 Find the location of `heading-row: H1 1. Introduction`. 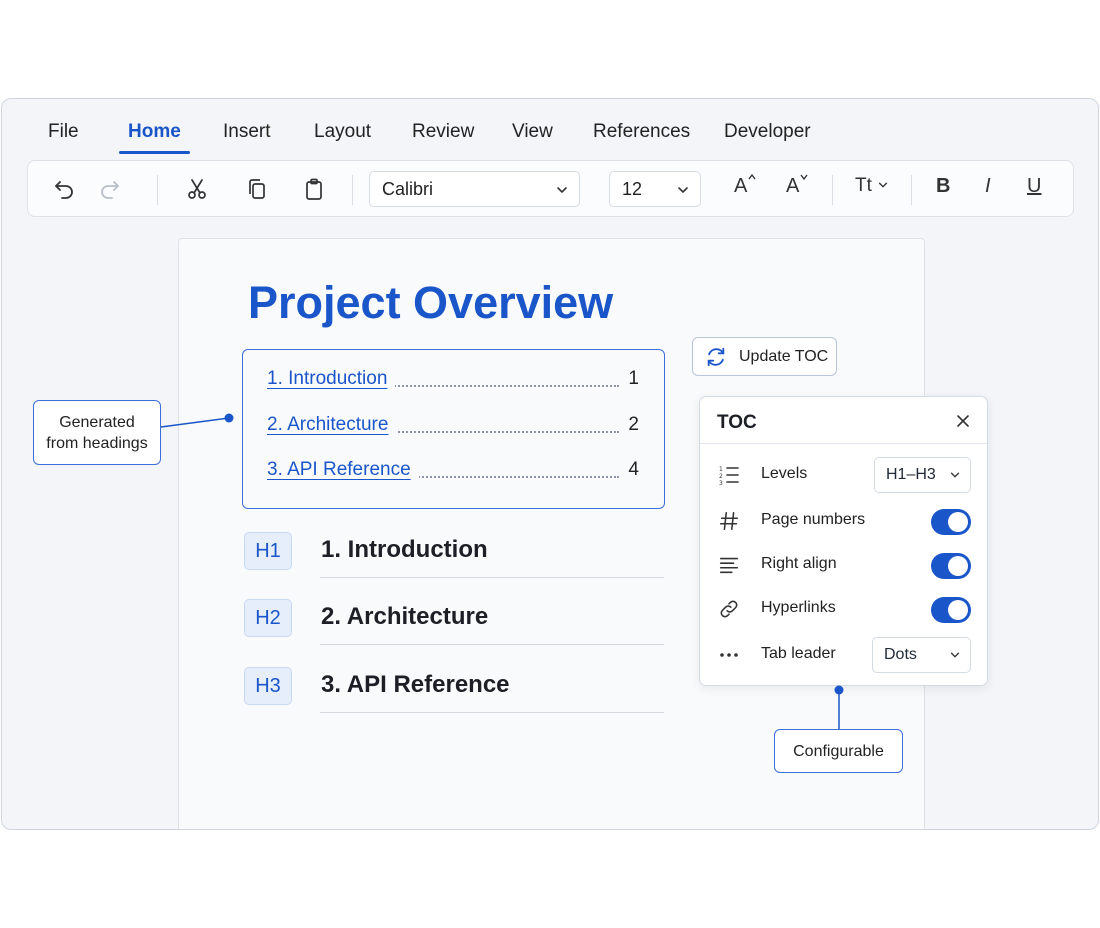

heading-row: H1 1. Introduction is located at coordinates (454, 555).